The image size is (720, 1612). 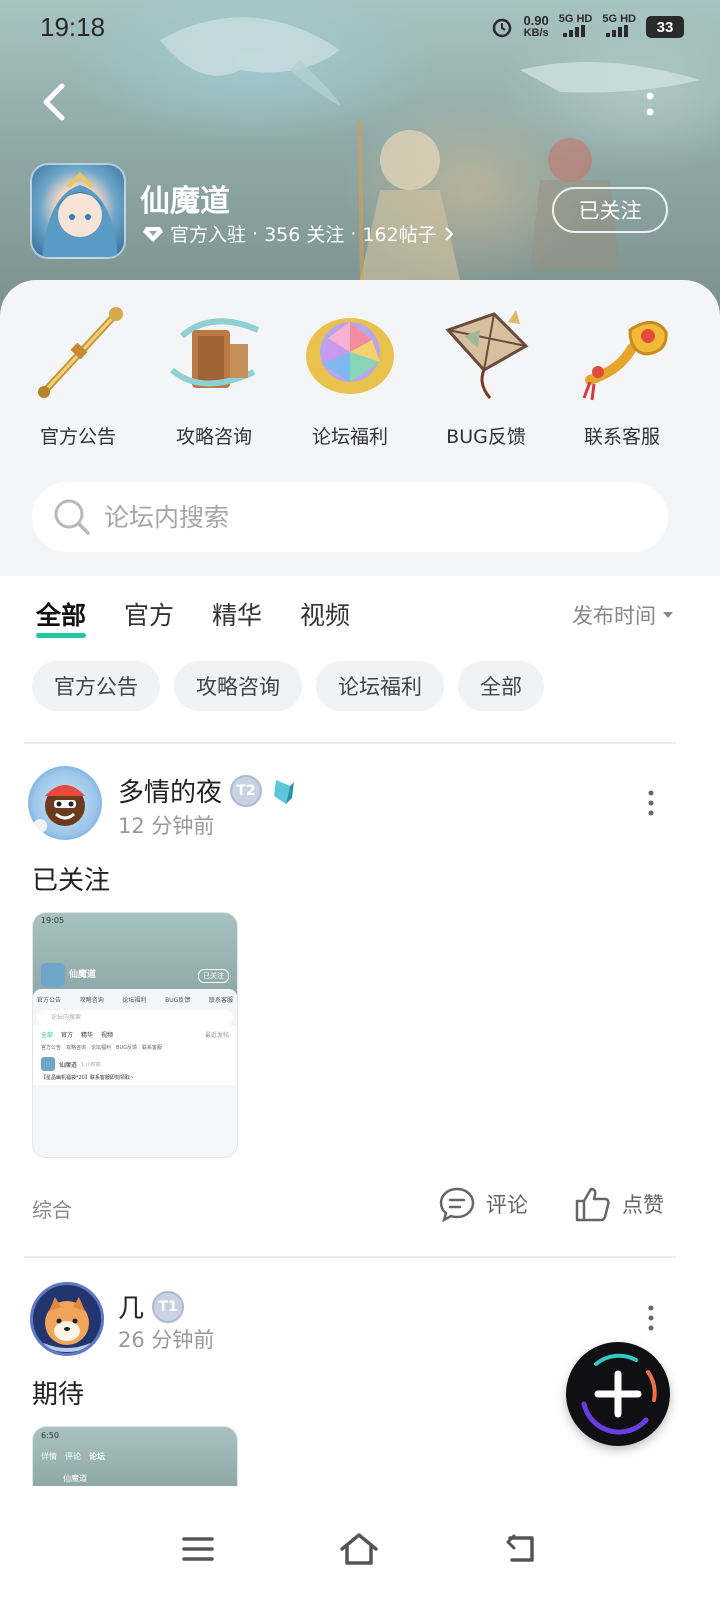 What do you see at coordinates (54, 102) in the screenshot?
I see `back-arrow-icon` at bounding box center [54, 102].